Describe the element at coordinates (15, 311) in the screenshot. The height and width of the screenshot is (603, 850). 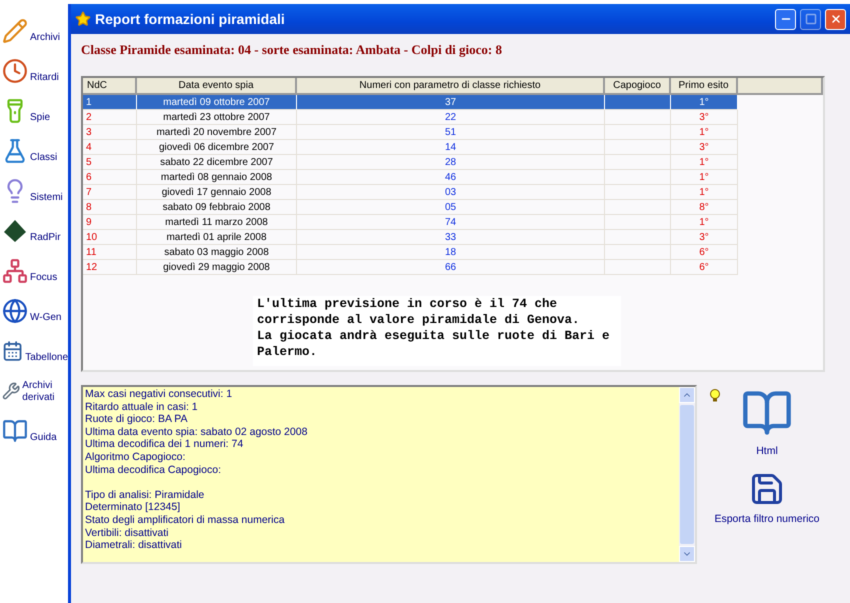
I see `globe-icon` at that location.